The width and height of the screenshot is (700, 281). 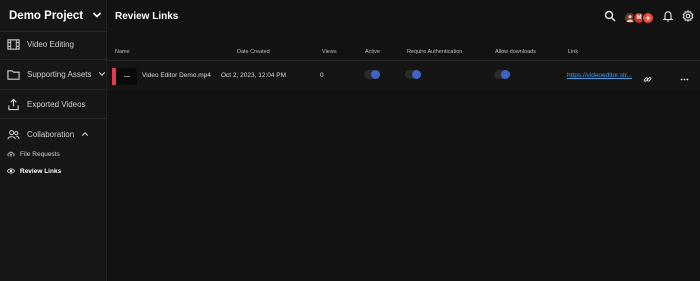 I want to click on column-header-name: Name, so click(x=122, y=52).